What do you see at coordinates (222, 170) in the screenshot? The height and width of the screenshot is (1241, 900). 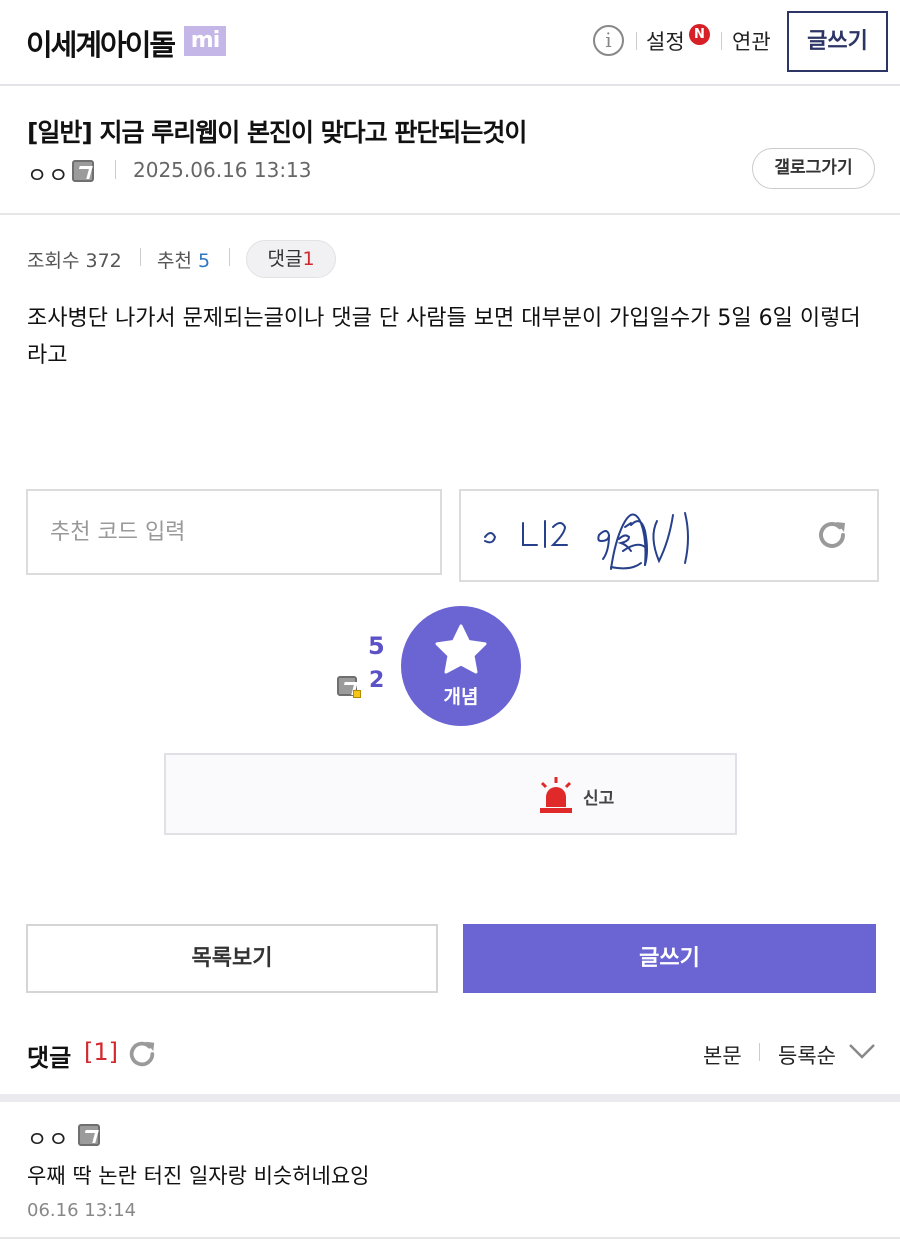 I see `post-date: 2025.06.16 13:13` at bounding box center [222, 170].